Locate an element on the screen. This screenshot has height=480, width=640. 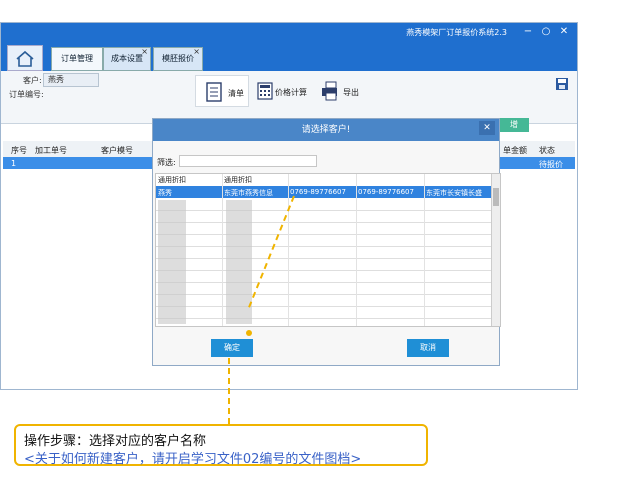
list-scrollbar is located at coordinates (495, 250).